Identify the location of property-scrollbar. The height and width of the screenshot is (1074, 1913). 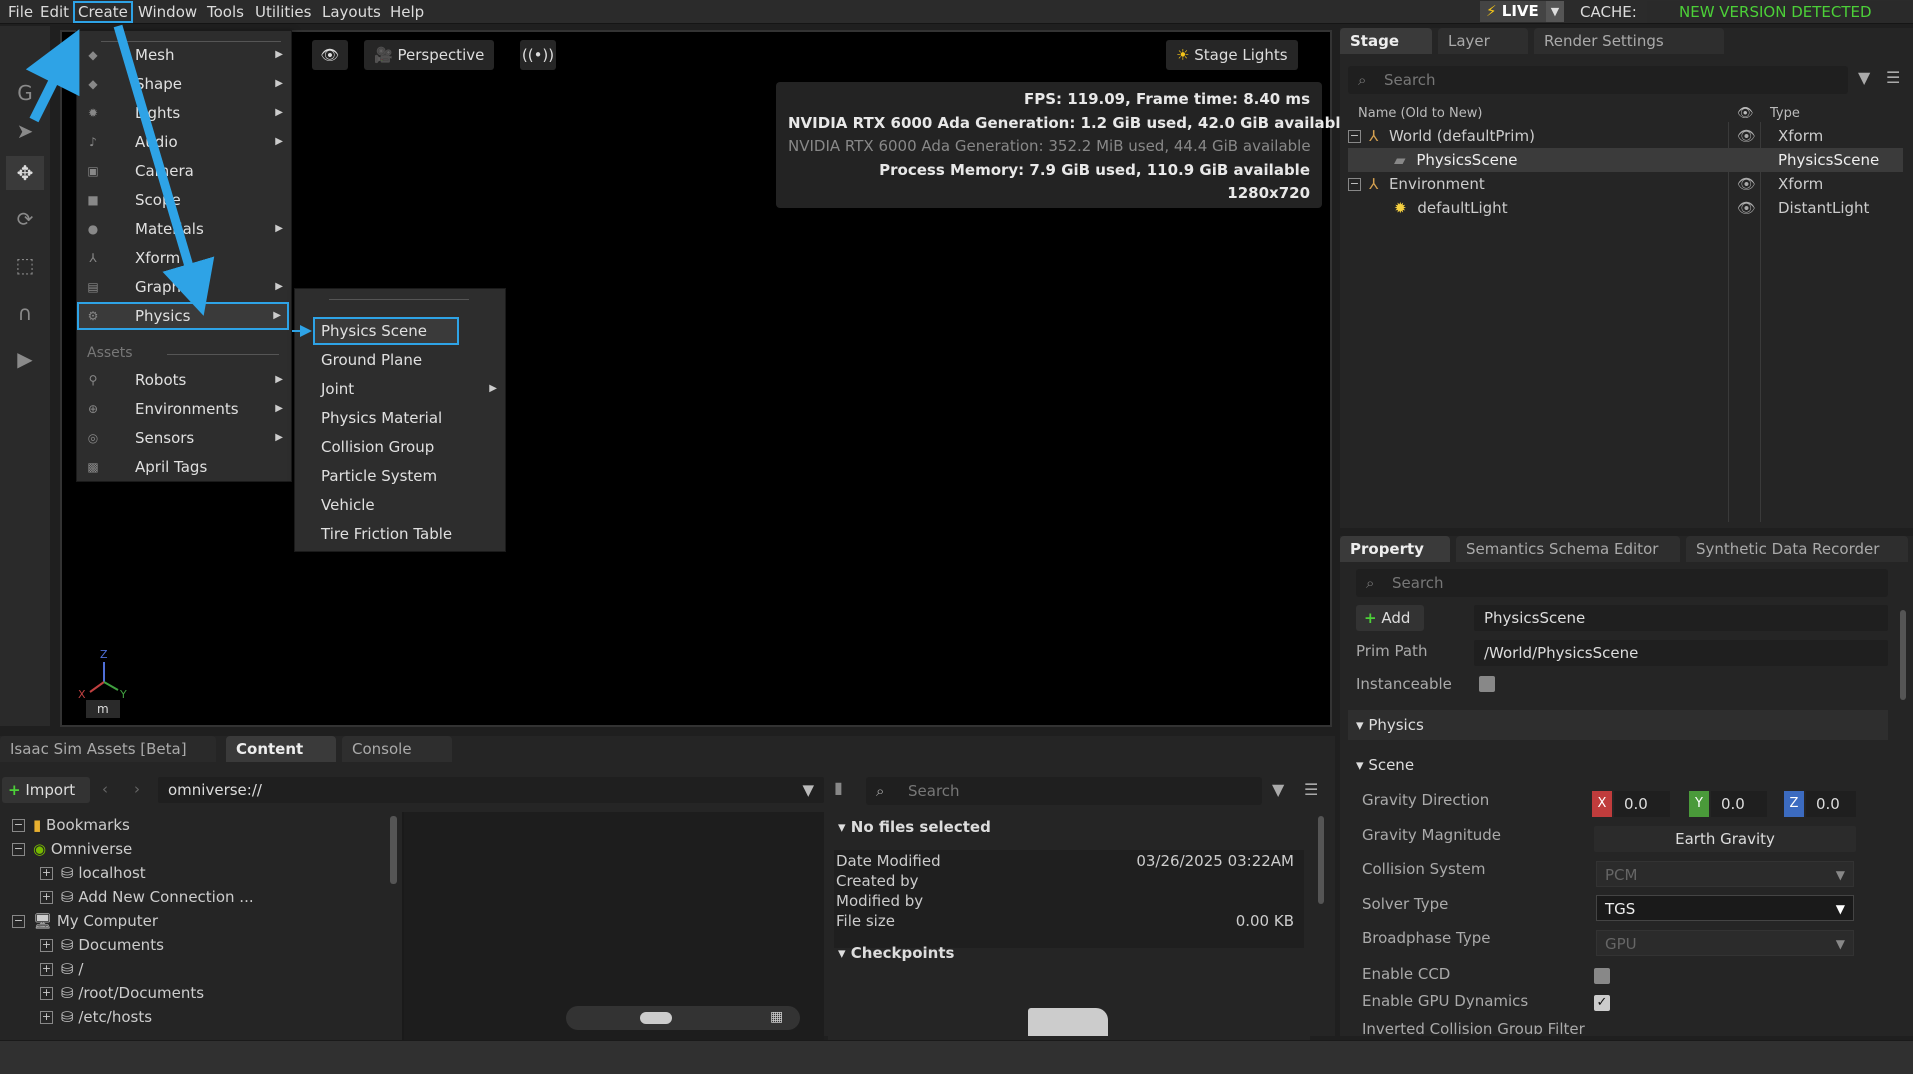
(1903, 655).